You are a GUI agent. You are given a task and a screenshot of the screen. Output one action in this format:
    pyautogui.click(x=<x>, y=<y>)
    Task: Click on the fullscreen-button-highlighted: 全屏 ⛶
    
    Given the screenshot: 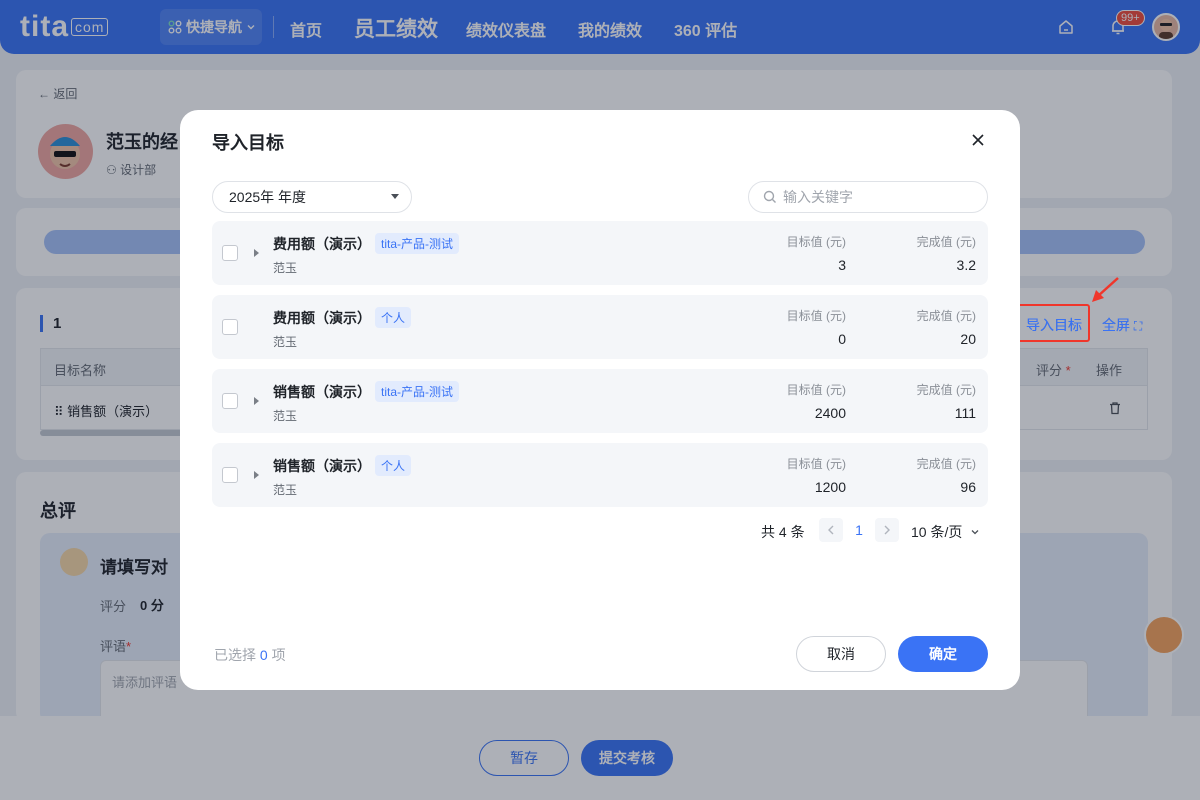 What is the action you would take?
    pyautogui.click(x=1122, y=325)
    